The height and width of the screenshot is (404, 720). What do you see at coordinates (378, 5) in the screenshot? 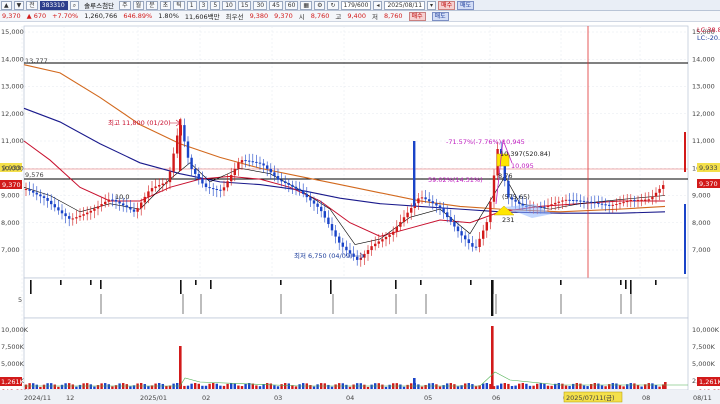
I see `prev-icon: ◂` at bounding box center [378, 5].